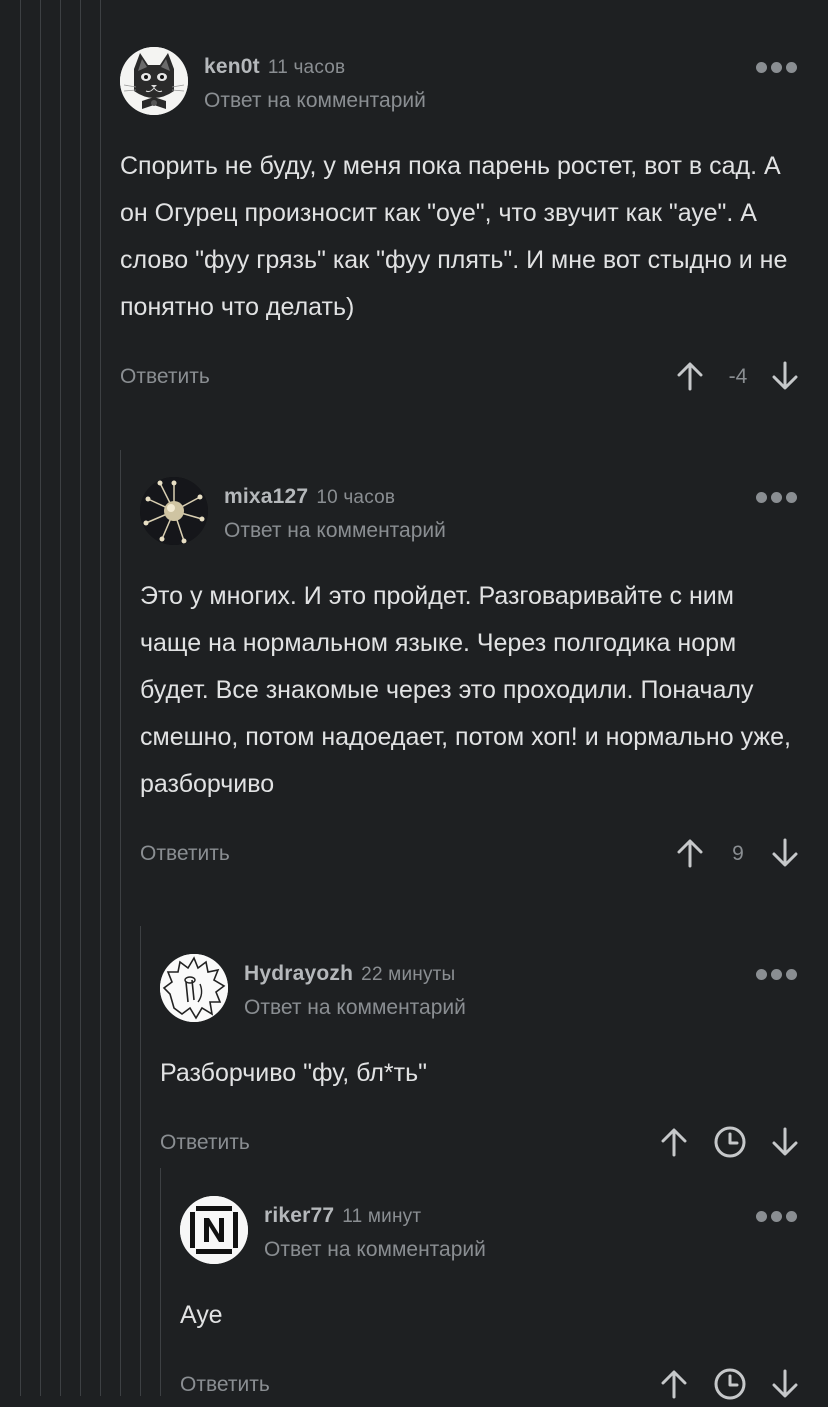 This screenshot has height=1407, width=828. I want to click on comment-time: 22 минуты, so click(408, 974).